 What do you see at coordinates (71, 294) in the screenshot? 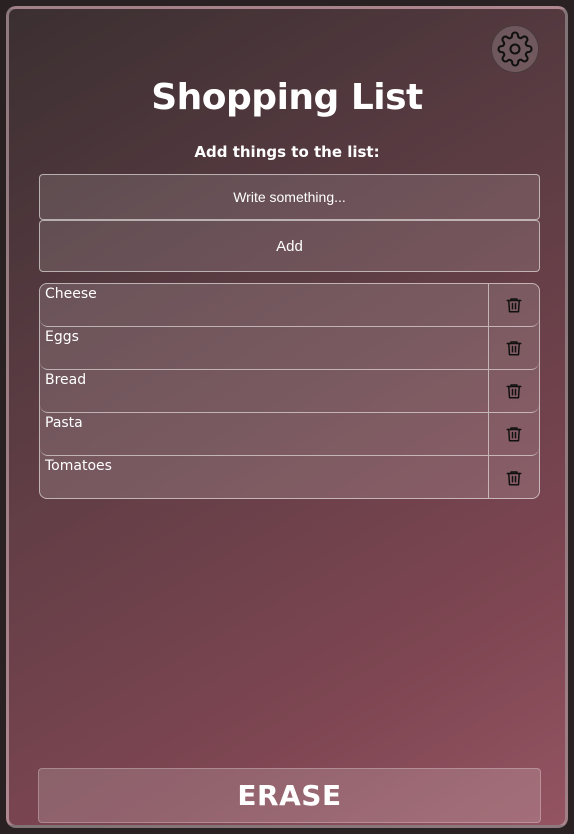
I see `list-item-label: Cheese` at bounding box center [71, 294].